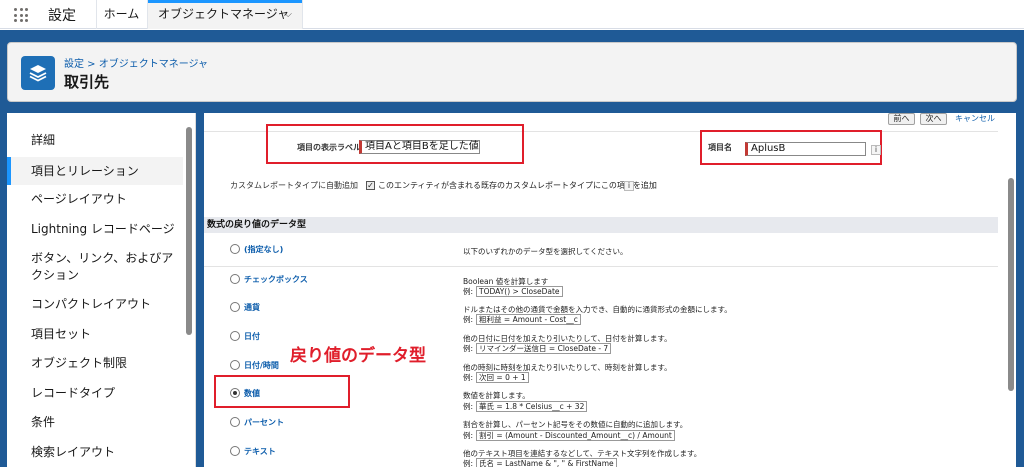  What do you see at coordinates (235, 365) in the screenshot?
I see `radio-datetime` at bounding box center [235, 365].